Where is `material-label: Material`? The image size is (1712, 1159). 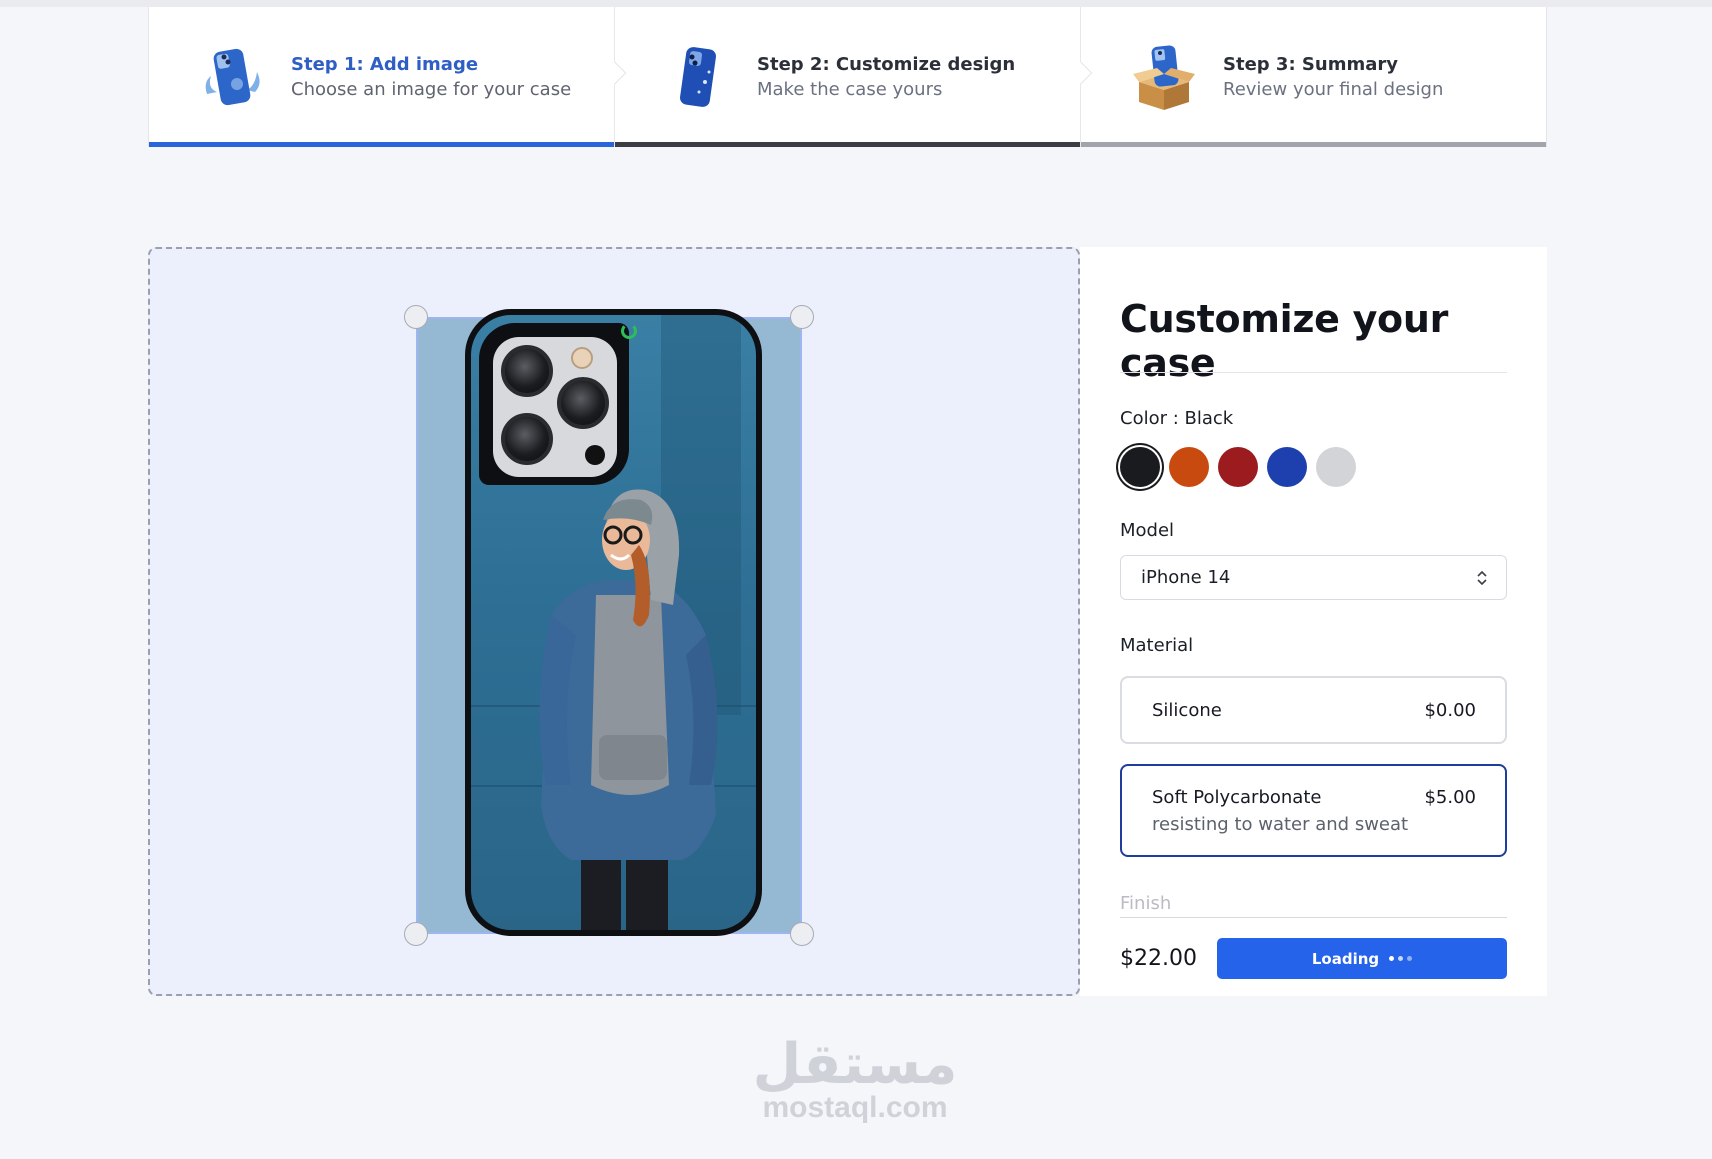
material-label: Material is located at coordinates (1157, 645).